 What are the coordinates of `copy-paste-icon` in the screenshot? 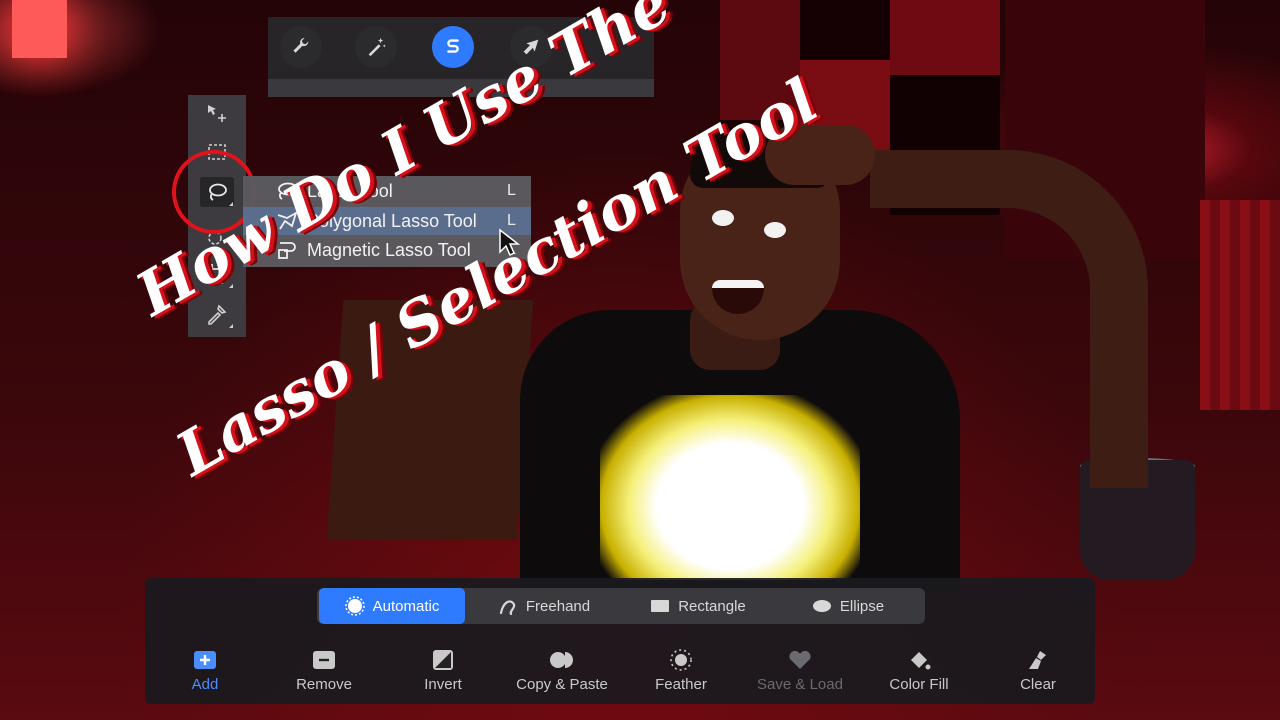 It's located at (561, 660).